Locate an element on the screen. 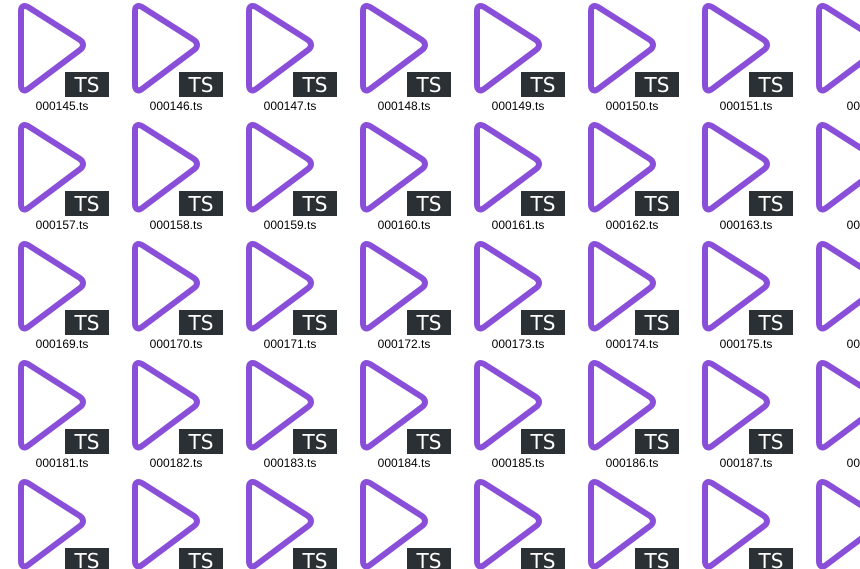 The width and height of the screenshot is (860, 569). file-name: 000149.ts is located at coordinates (518, 106).